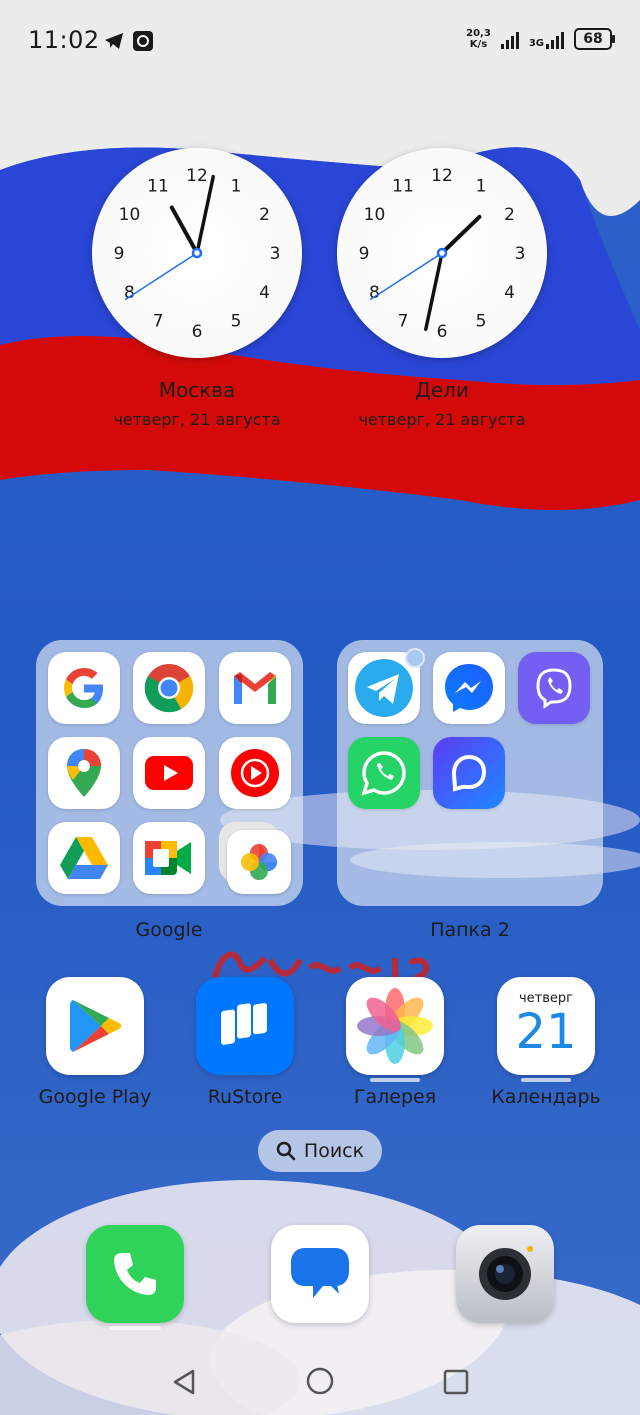 The width and height of the screenshot is (640, 1415). I want to click on battery-icon: 68, so click(594, 39).